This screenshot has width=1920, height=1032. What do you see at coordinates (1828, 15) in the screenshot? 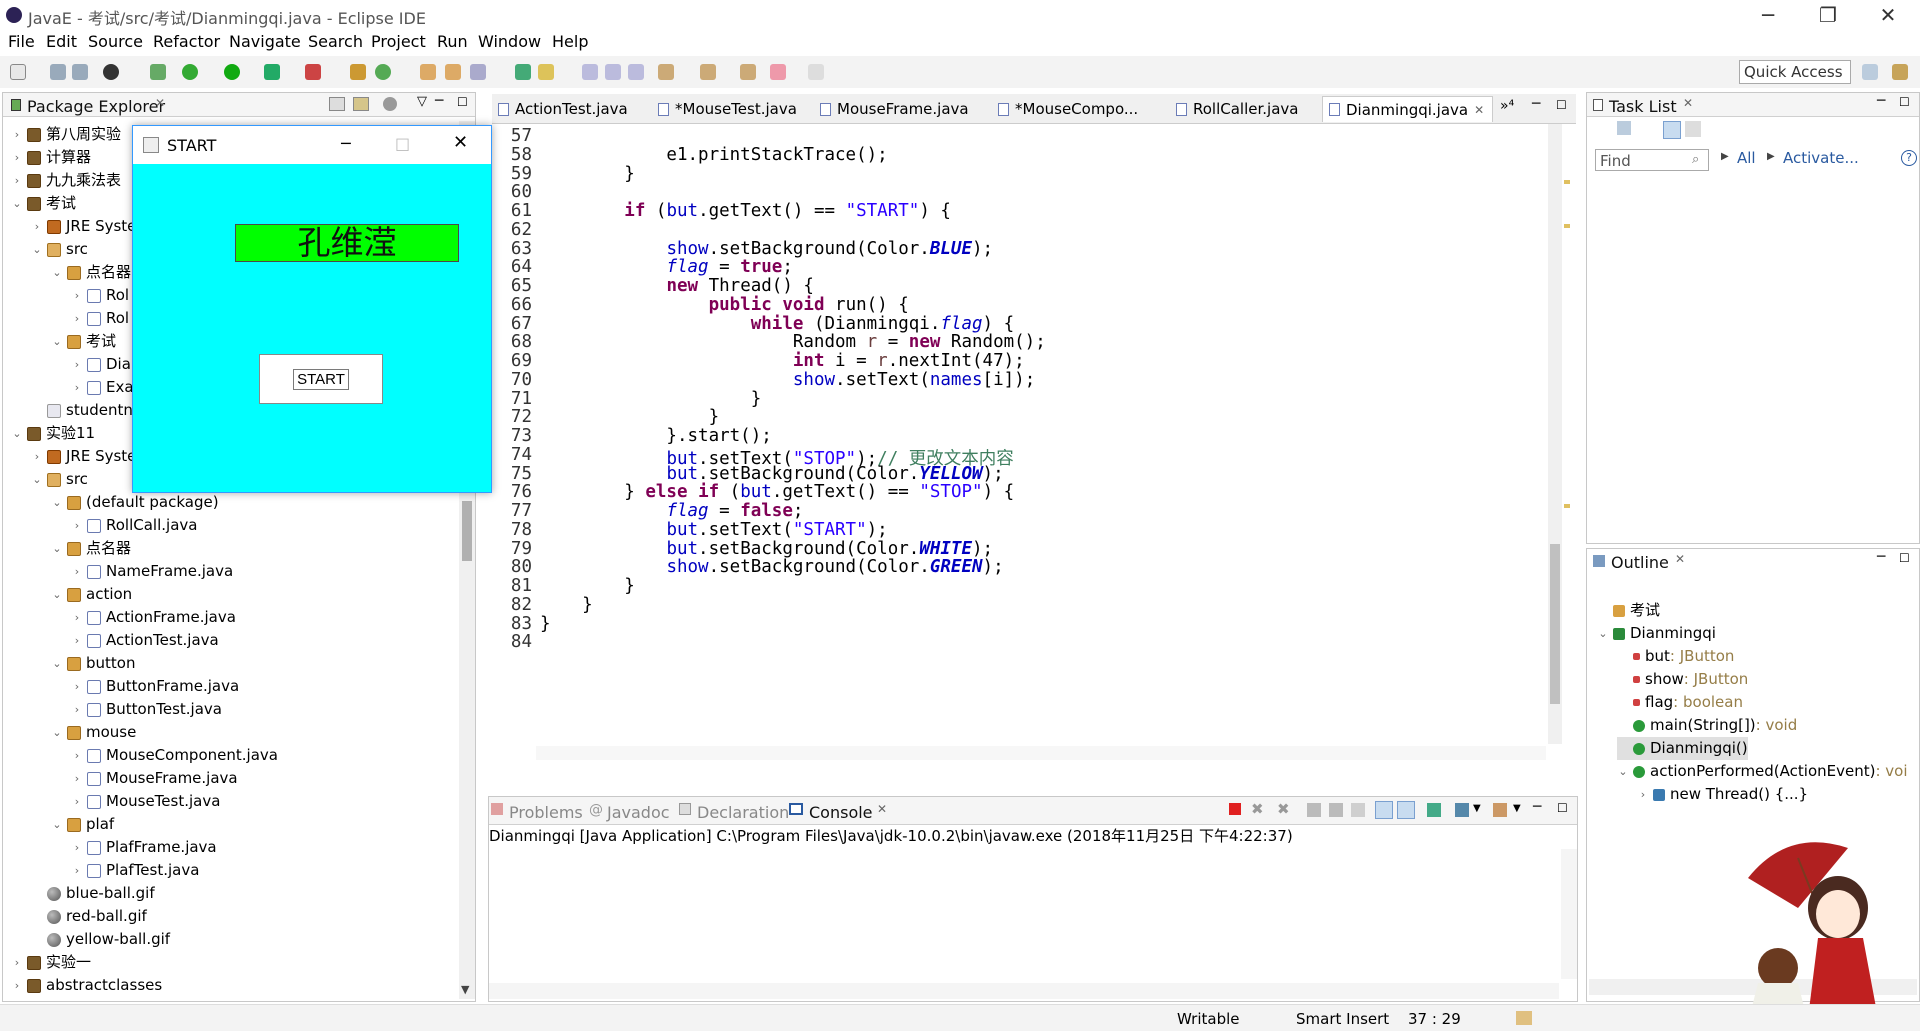
I see `maximize-button: ❐` at bounding box center [1828, 15].